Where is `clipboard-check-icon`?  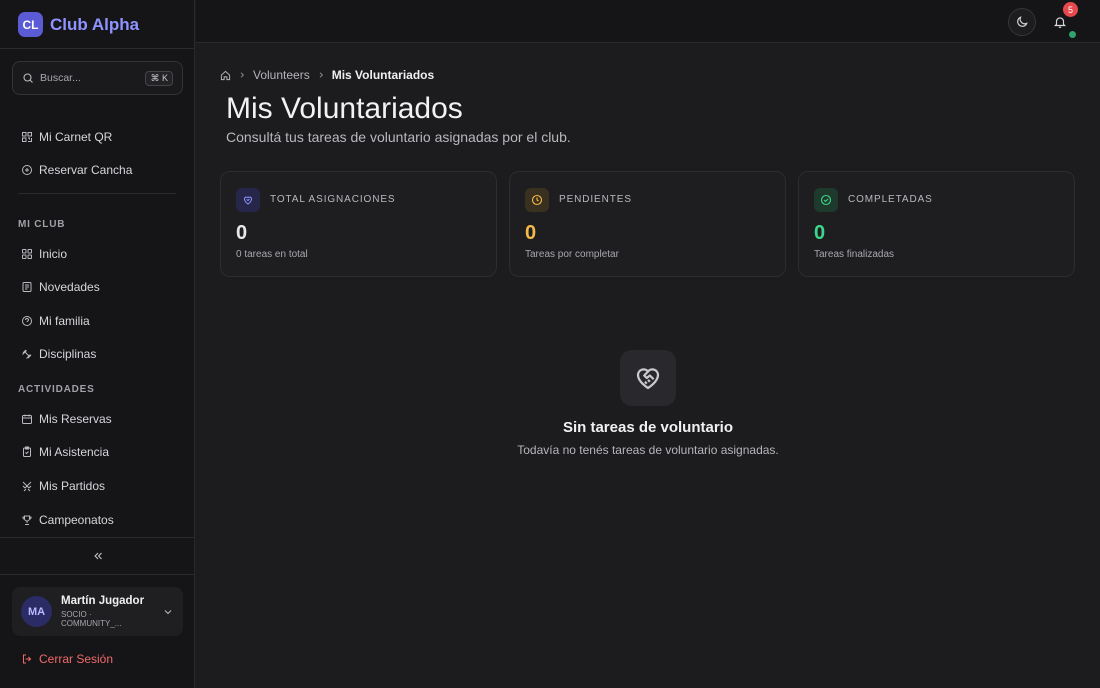
clipboard-check-icon is located at coordinates (27, 452).